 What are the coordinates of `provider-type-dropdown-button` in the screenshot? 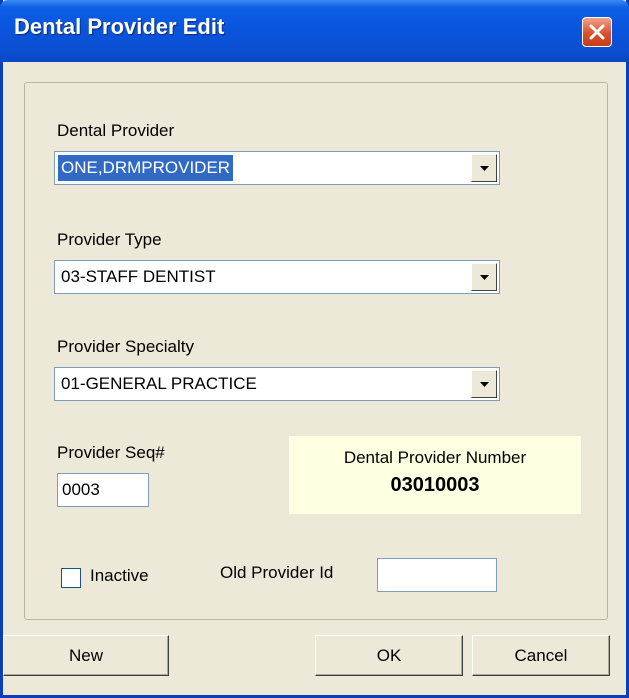 It's located at (484, 277).